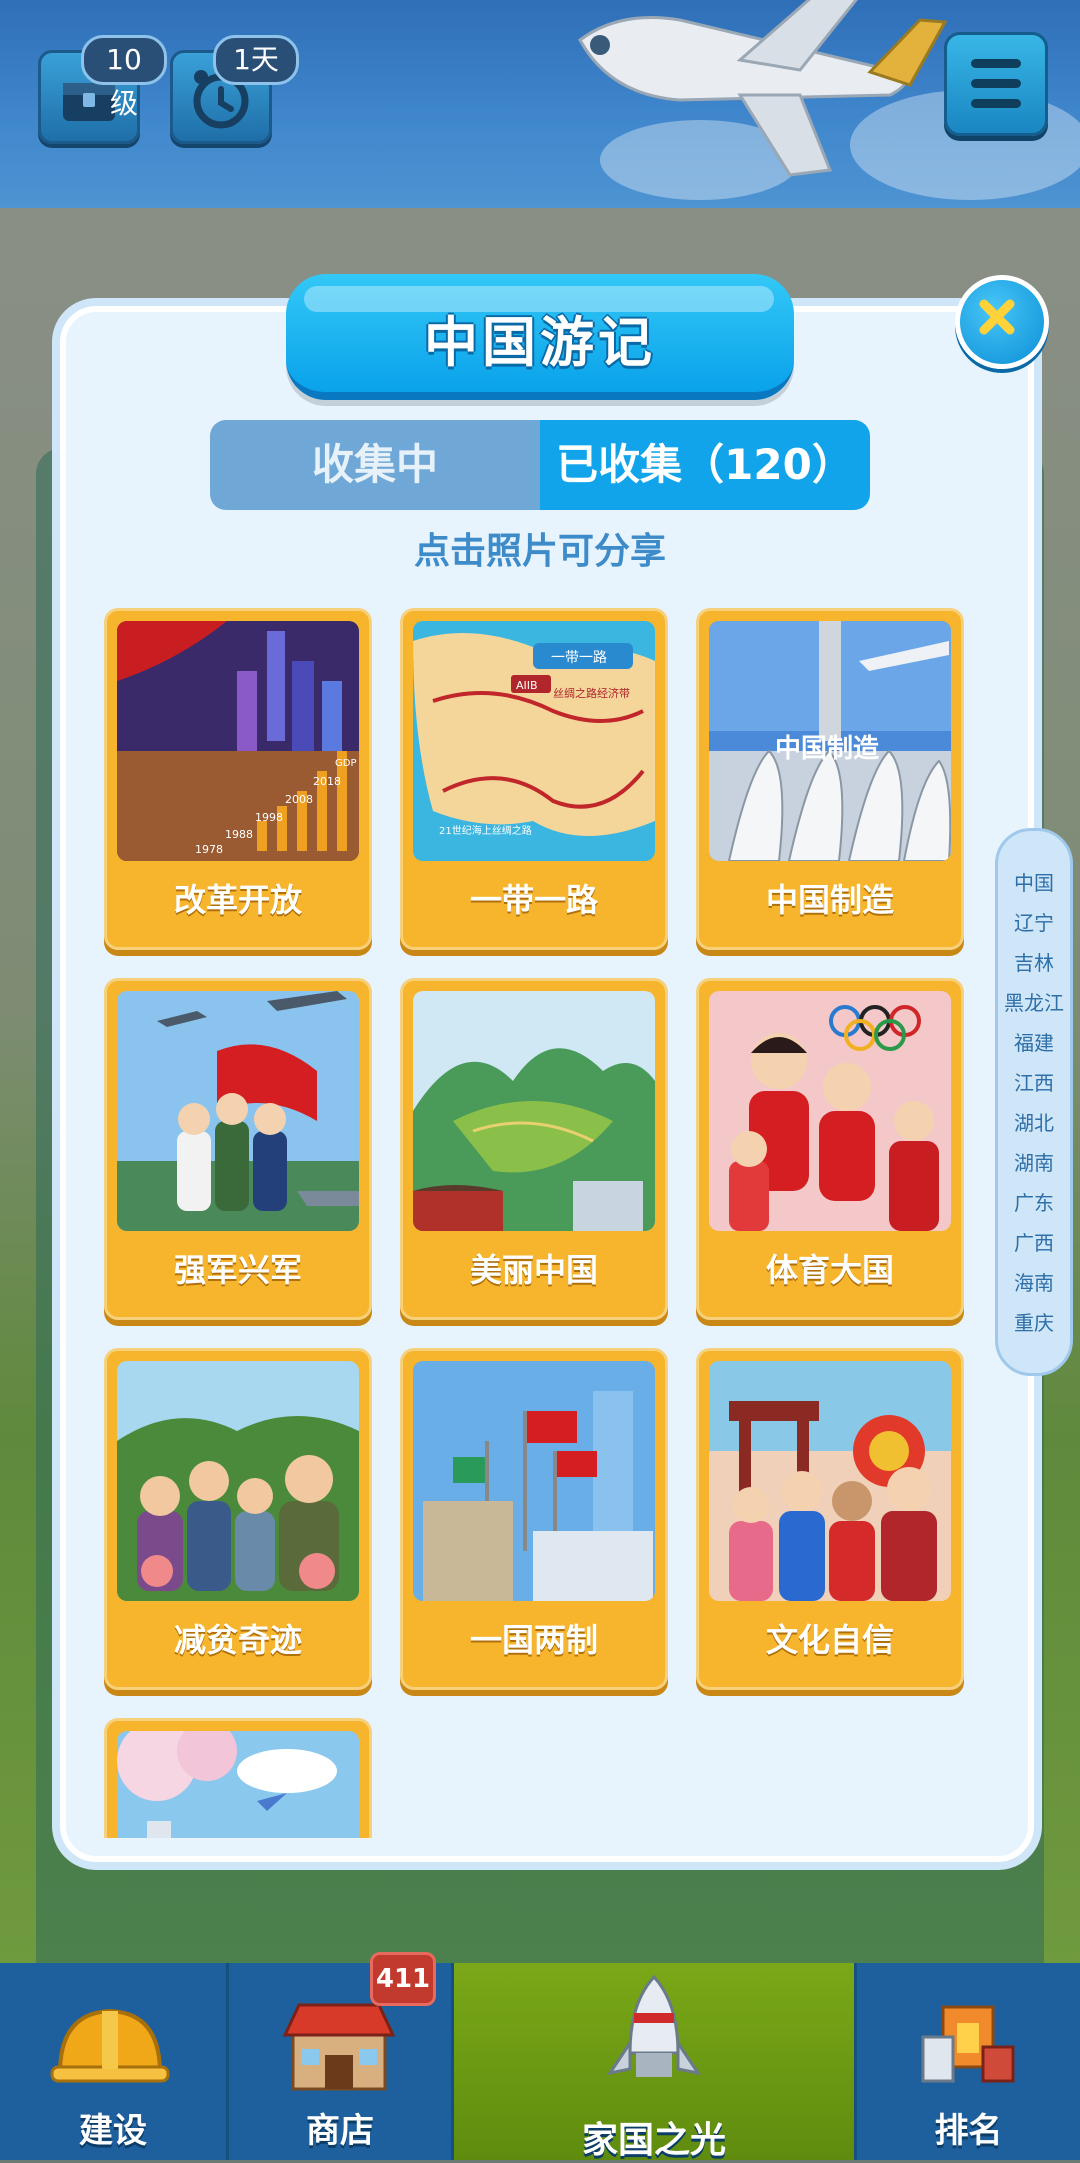 The height and width of the screenshot is (2163, 1080). I want to click on menu-button, so click(996, 84).